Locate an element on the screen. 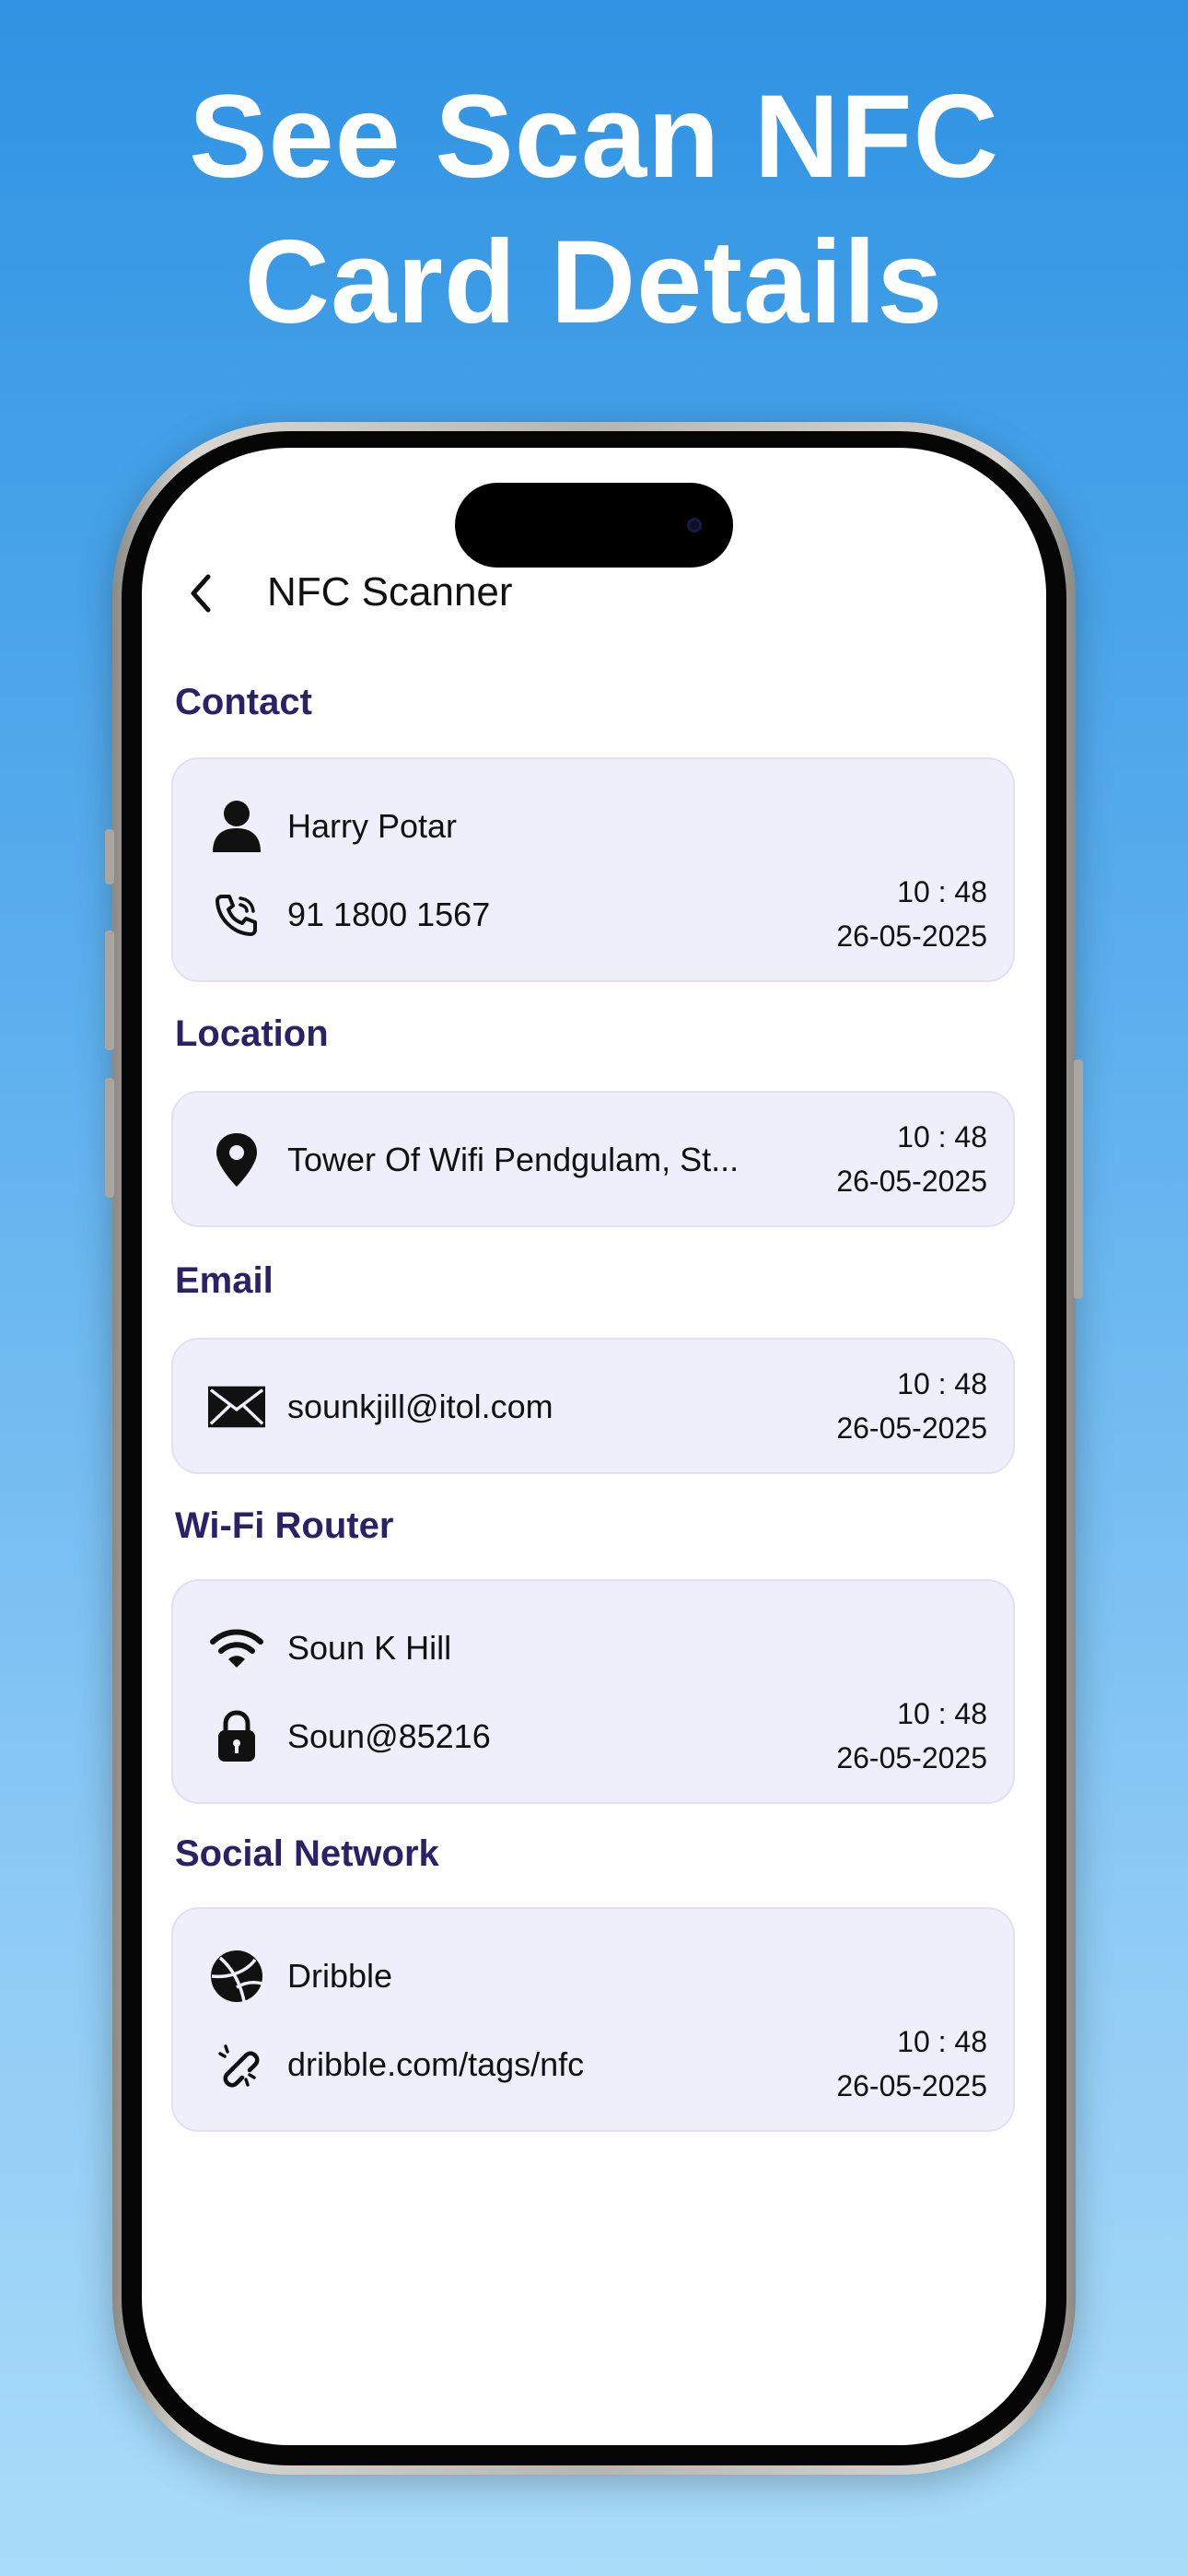 The image size is (1188, 2576). promo-headline: See Scan NFC Card Details is located at coordinates (594, 210).